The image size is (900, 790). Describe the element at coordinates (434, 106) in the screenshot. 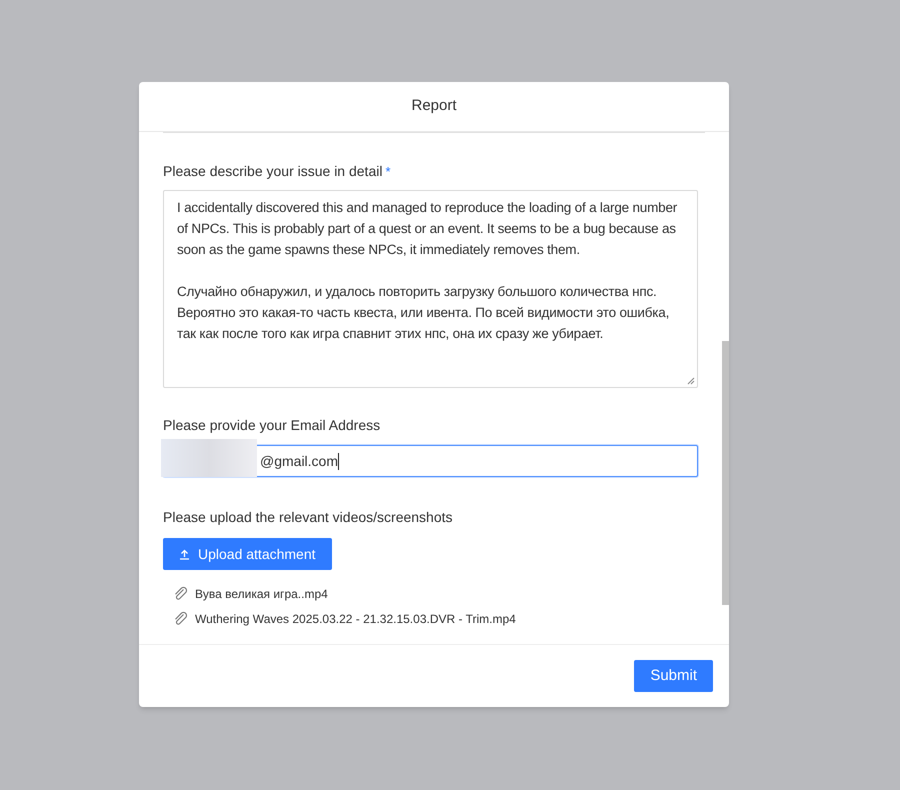

I see `dialog-title: Report` at that location.